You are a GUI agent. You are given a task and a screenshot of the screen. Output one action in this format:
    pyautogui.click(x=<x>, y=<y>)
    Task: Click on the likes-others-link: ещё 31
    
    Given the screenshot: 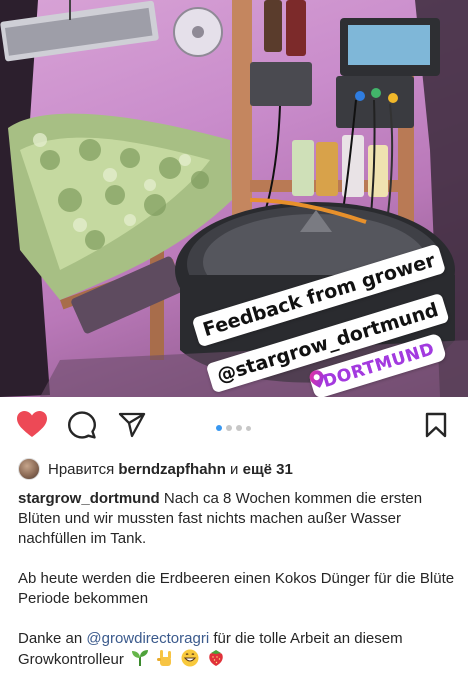 What is the action you would take?
    pyautogui.click(x=268, y=469)
    